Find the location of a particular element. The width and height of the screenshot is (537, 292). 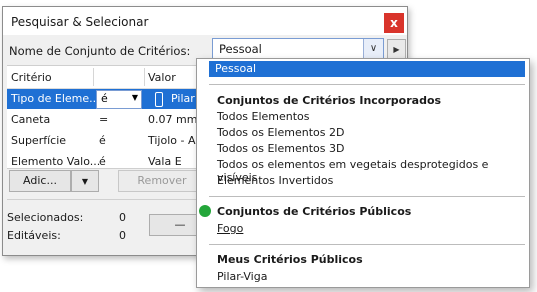

window-title: Pesquisar & Selecionar is located at coordinates (80, 22).